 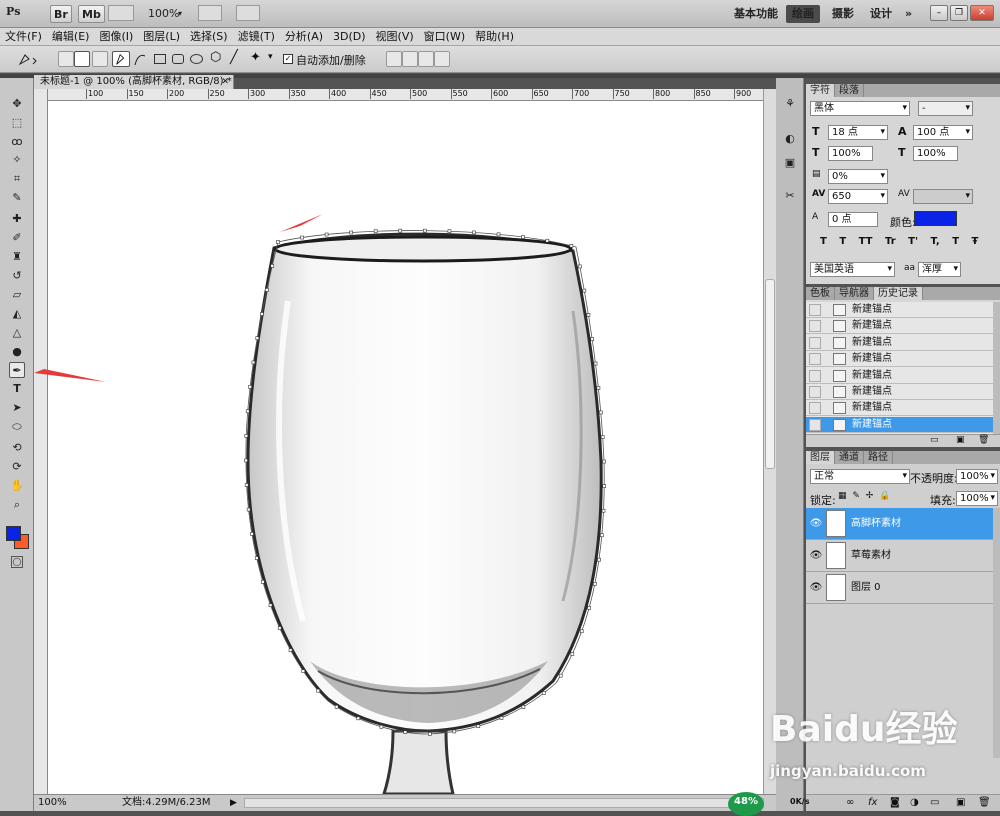 What do you see at coordinates (820, 457) in the screenshot?
I see `tab-layers: 图层` at bounding box center [820, 457].